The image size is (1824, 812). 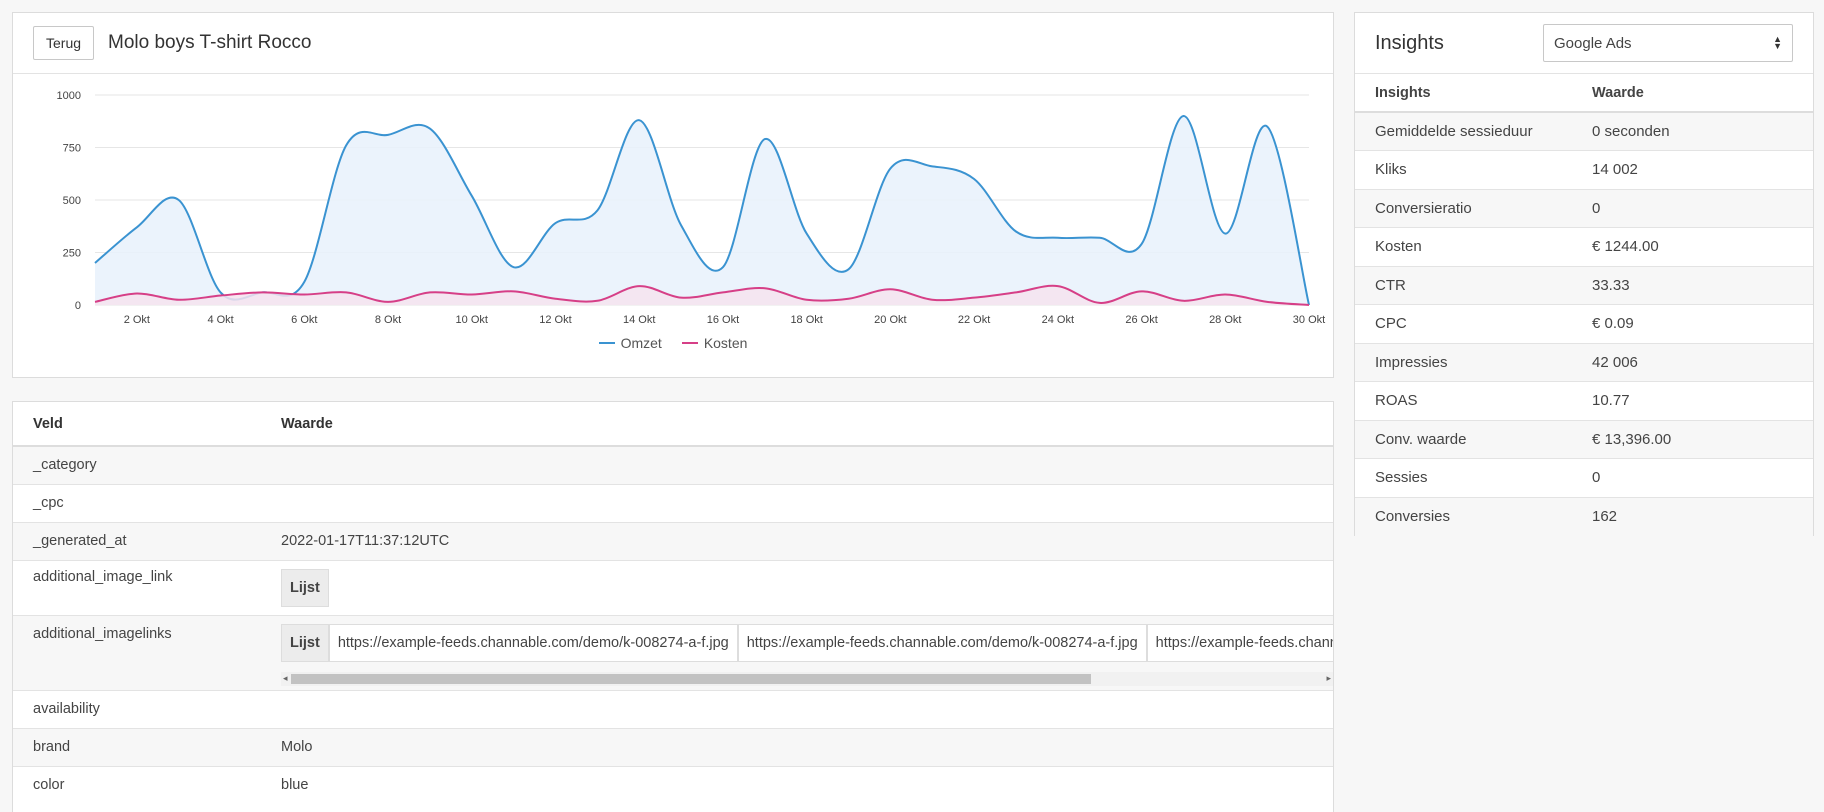 I want to click on select-arrows-icon: ▲ ▼, so click(x=1777, y=42).